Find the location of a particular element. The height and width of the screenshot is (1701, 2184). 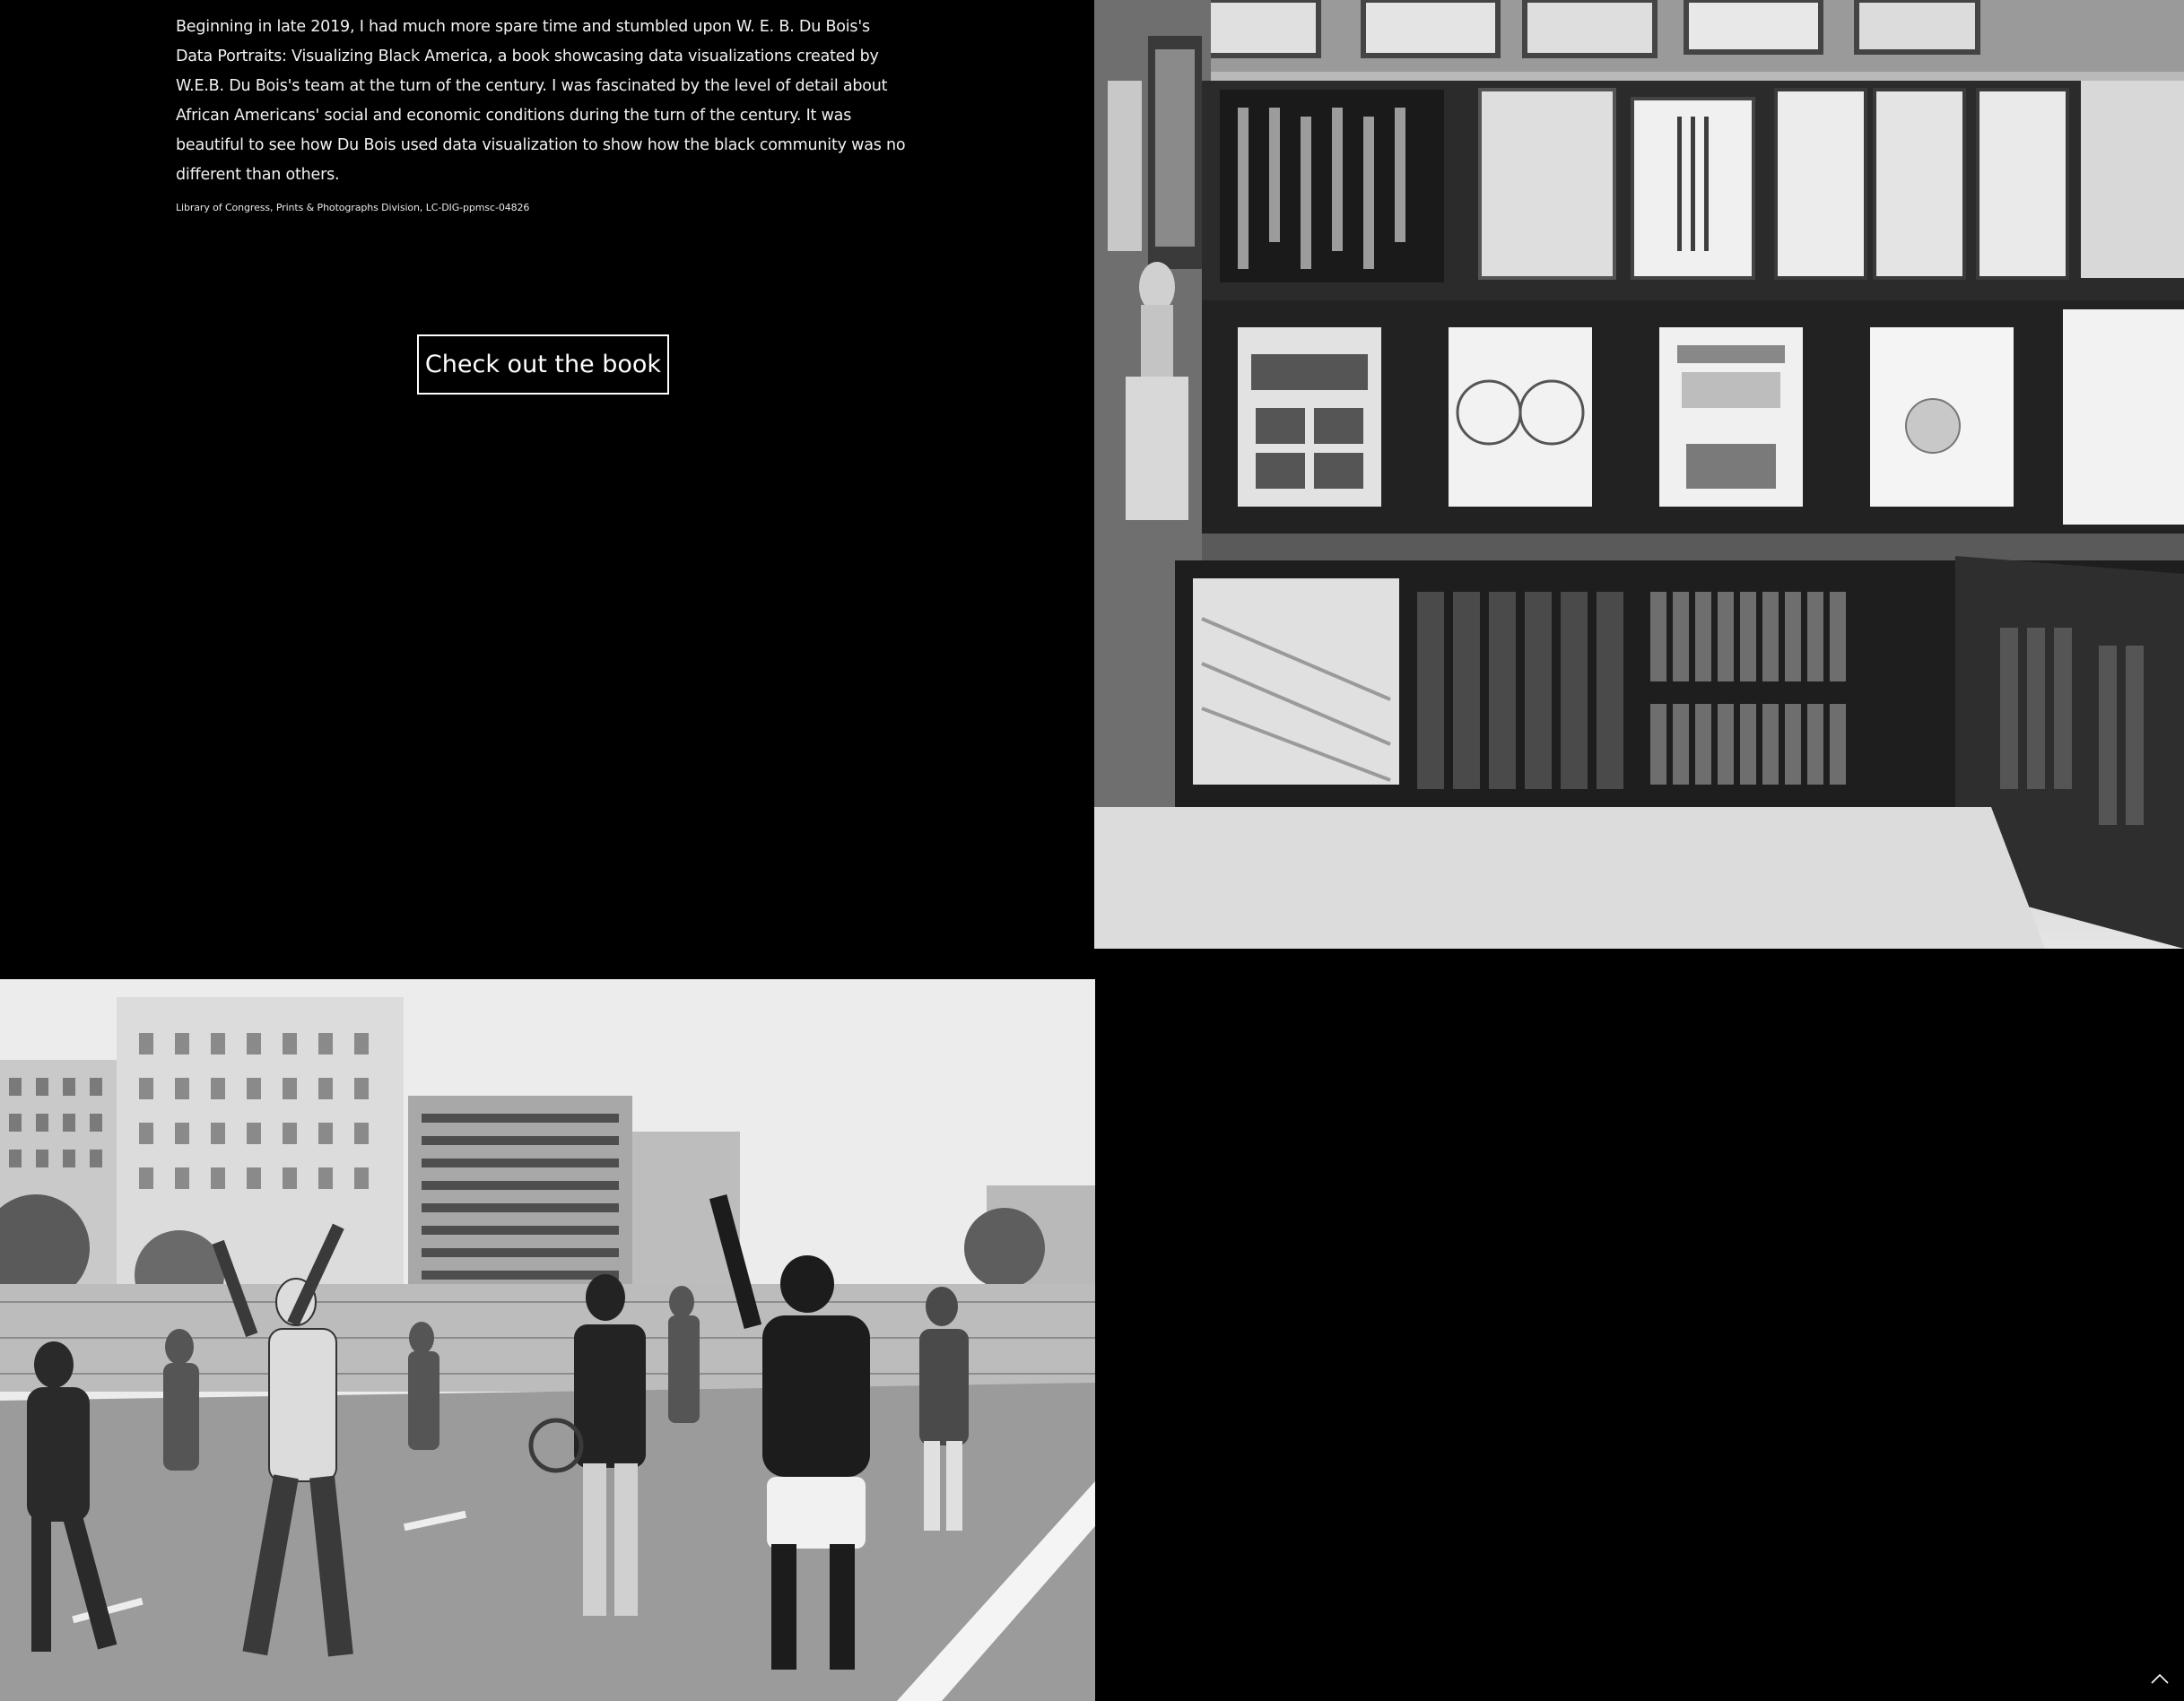

scroll-to-top-button is located at coordinates (2159, 1678).